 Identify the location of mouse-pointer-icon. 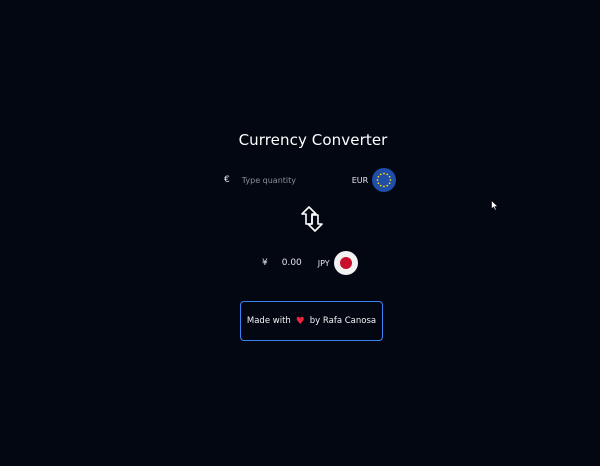
(495, 203).